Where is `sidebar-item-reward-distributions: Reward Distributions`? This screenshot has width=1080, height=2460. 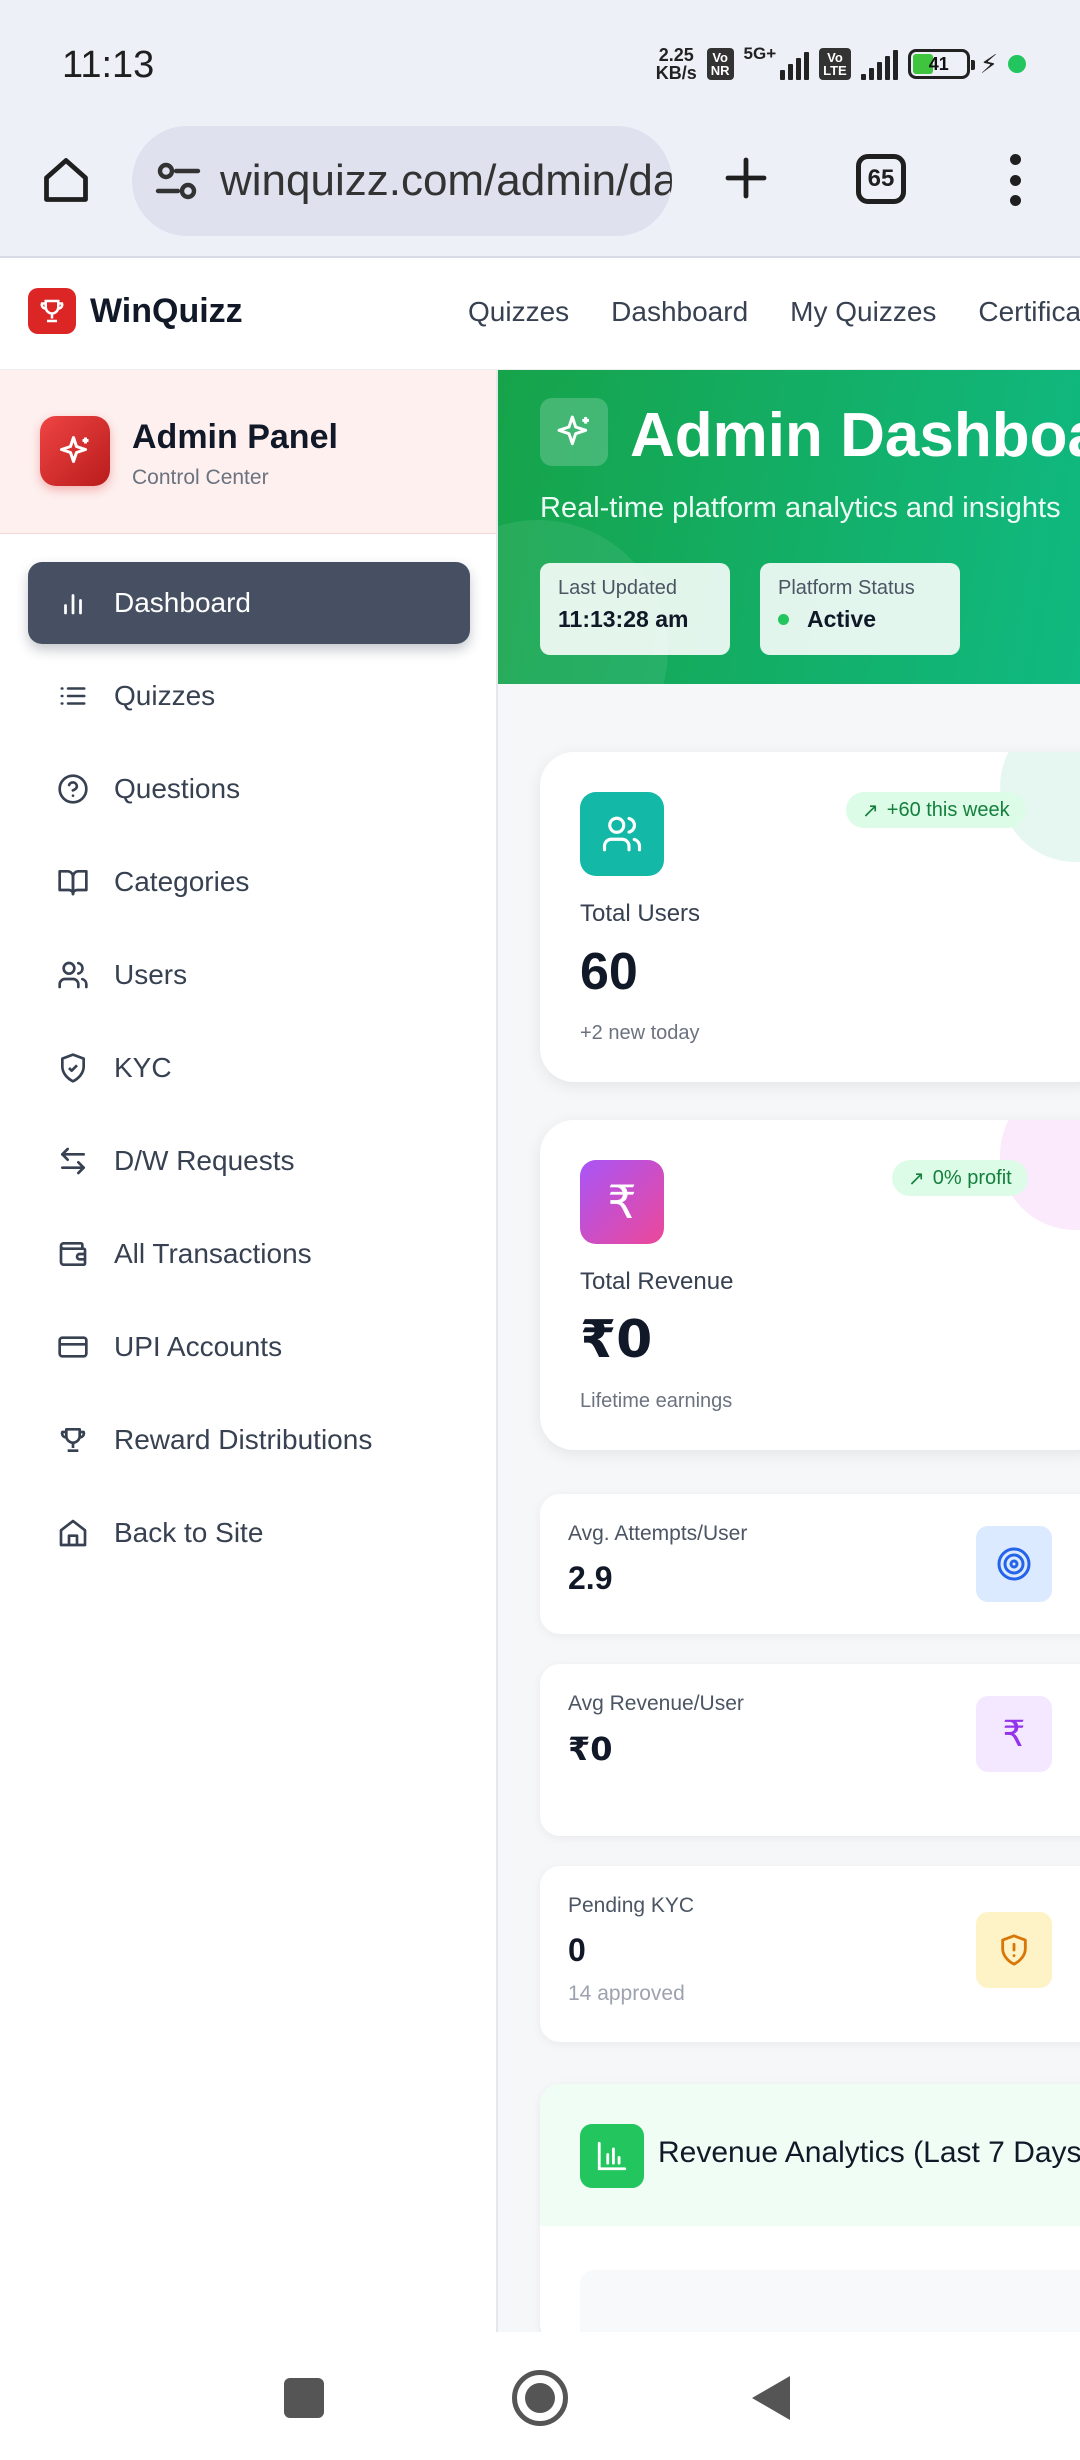 sidebar-item-reward-distributions: Reward Distributions is located at coordinates (249, 1440).